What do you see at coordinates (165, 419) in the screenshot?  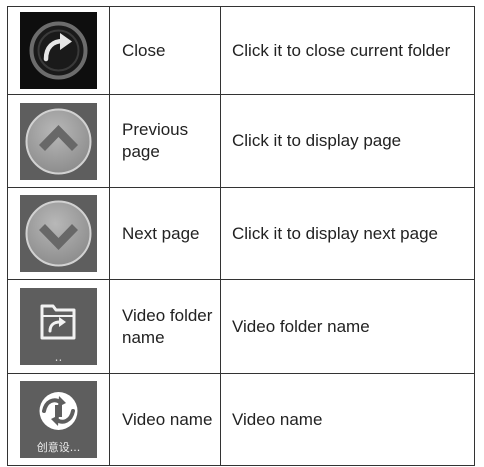 I see `row-name: Video name` at bounding box center [165, 419].